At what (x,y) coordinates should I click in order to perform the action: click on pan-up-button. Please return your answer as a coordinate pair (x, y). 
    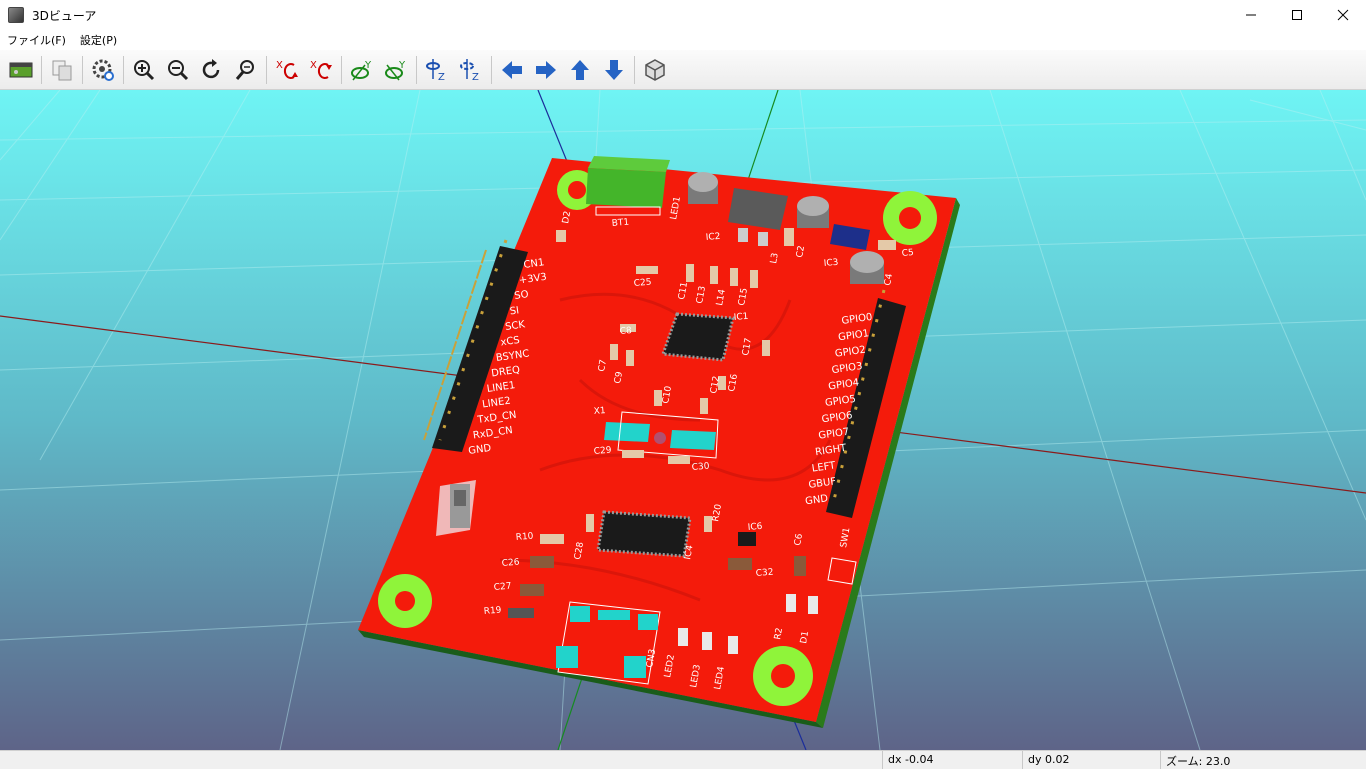
    Looking at the image, I should click on (580, 70).